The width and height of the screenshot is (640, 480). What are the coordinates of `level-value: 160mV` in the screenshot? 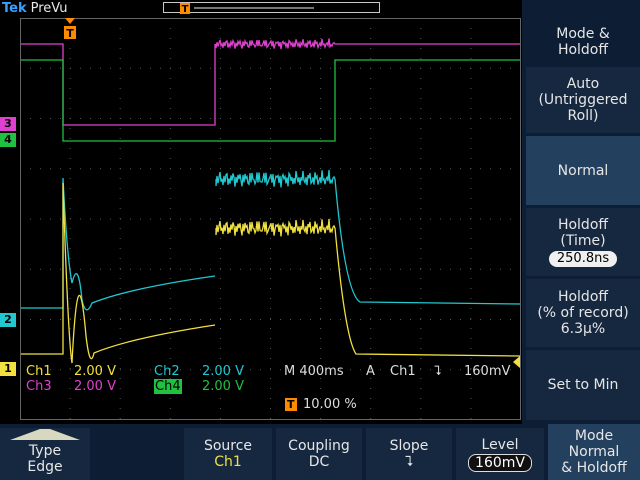 It's located at (500, 462).